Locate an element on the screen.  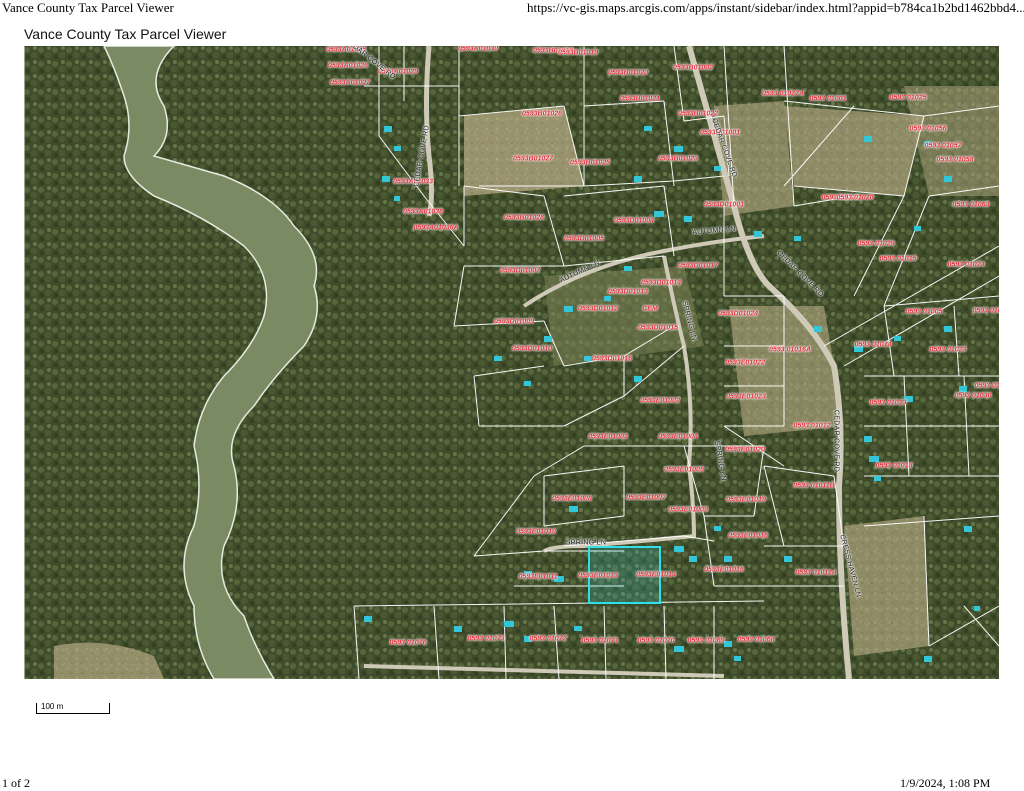
parcel-label: 0593E01002 is located at coordinates (660, 401).